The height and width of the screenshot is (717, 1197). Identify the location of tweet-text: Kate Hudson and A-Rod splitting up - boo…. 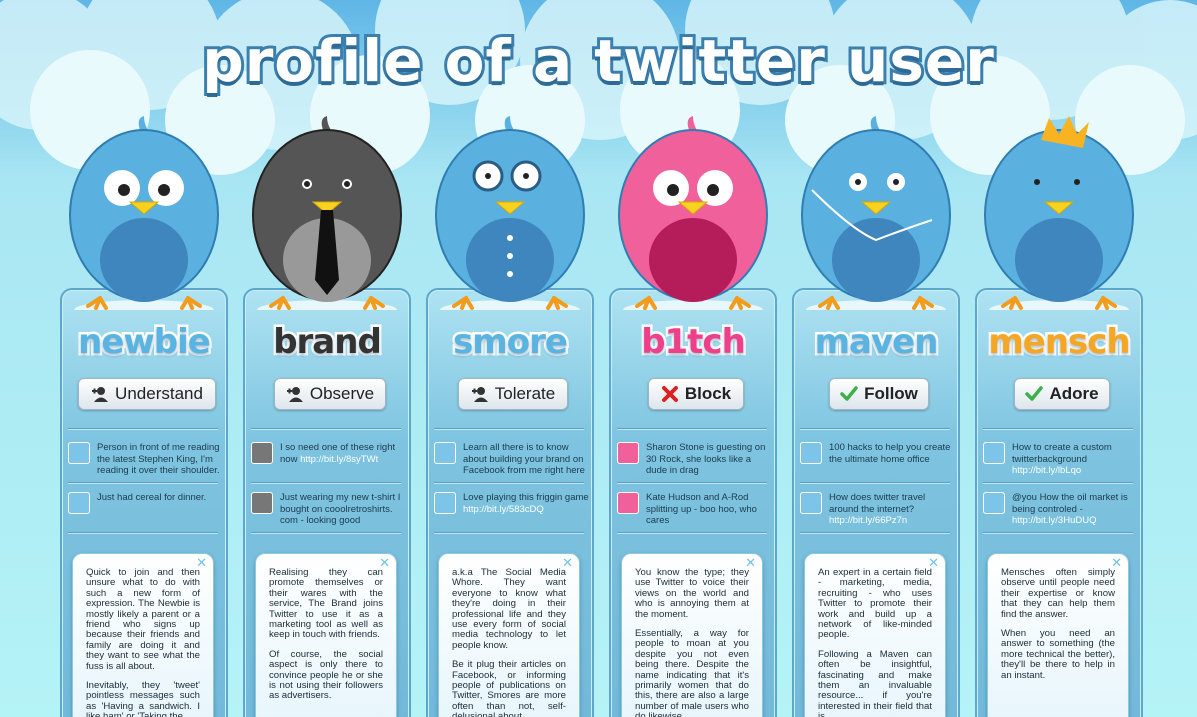
(701, 509).